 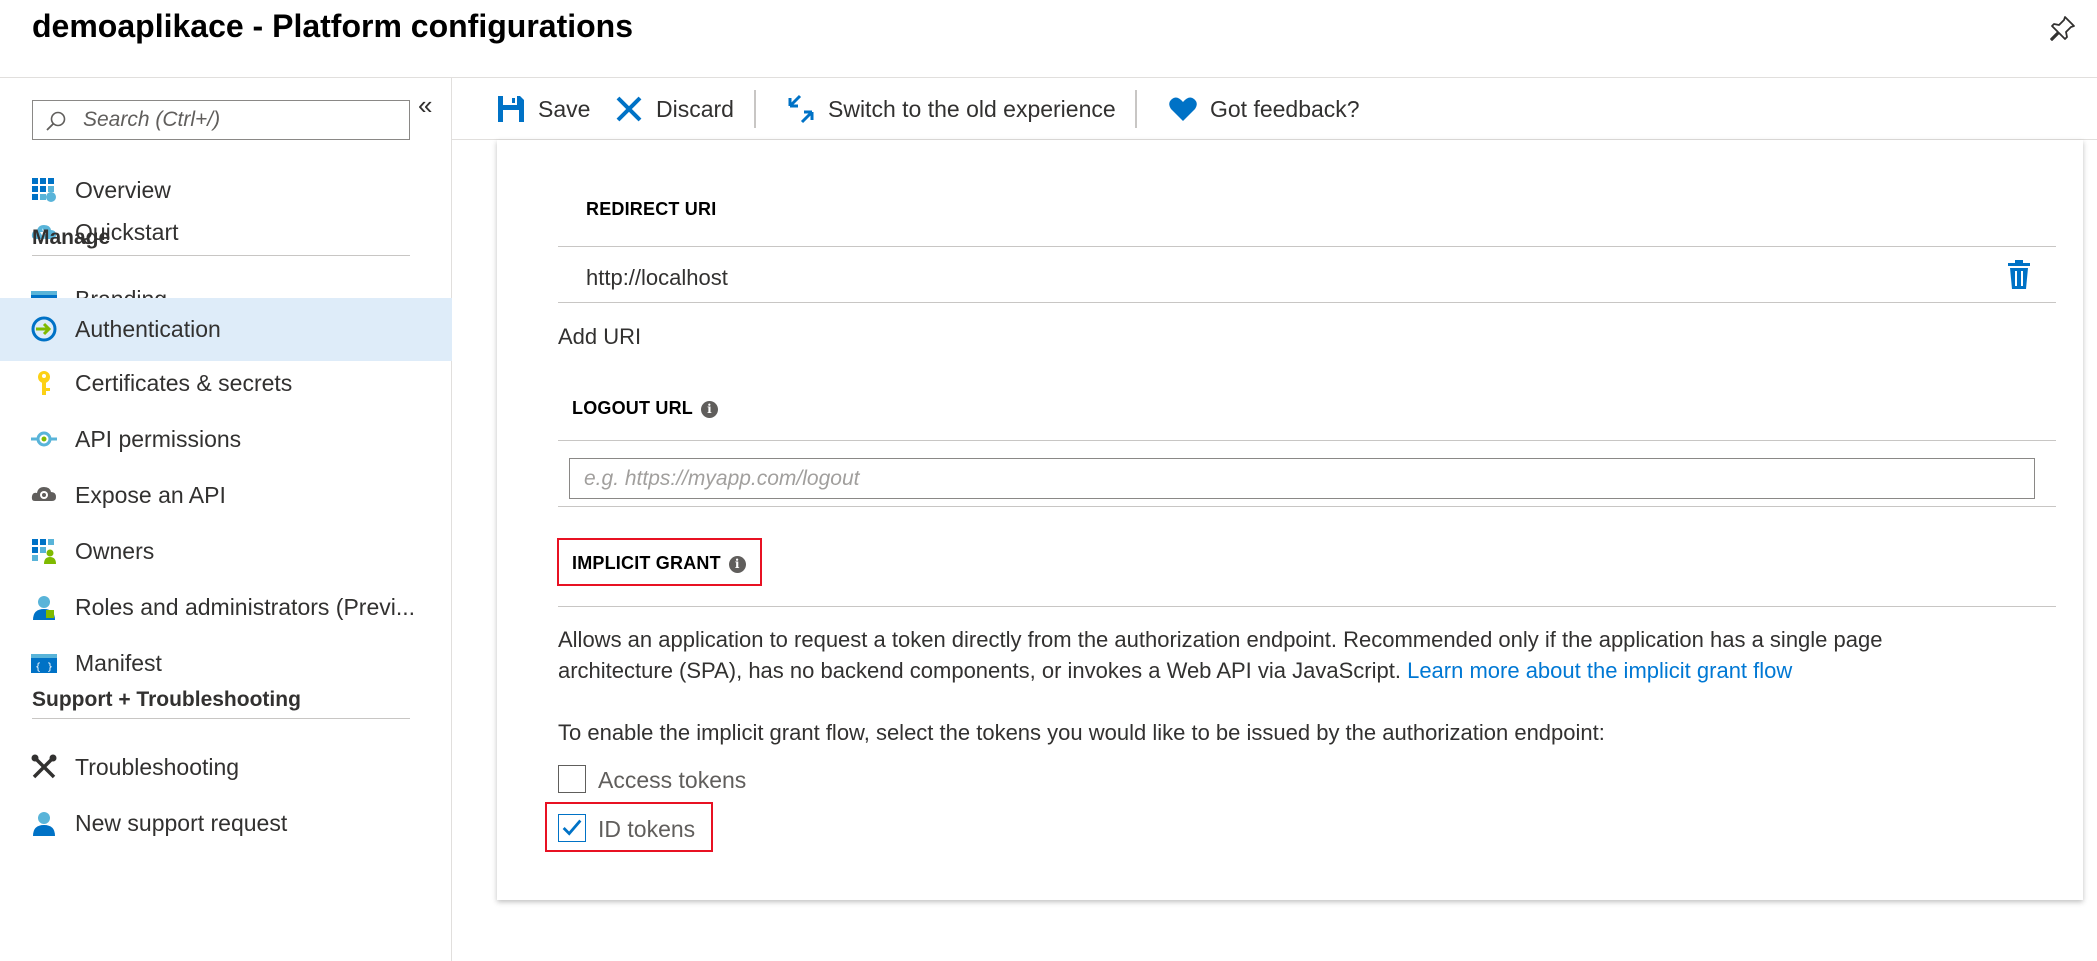 I want to click on delete-uri-icon, so click(x=2019, y=275).